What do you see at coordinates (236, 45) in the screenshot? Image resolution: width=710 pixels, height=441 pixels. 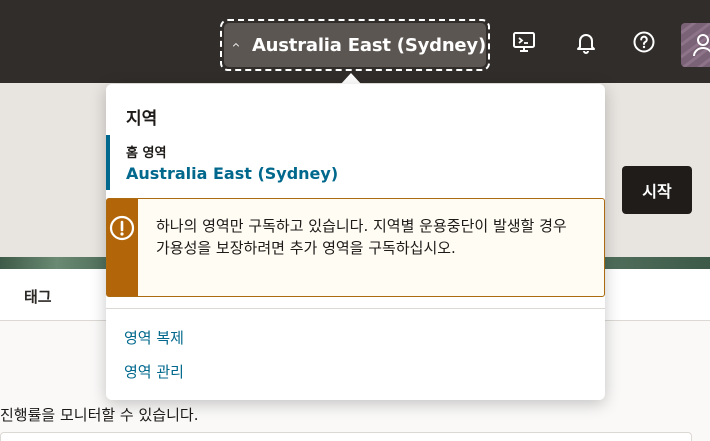 I see `chevron-up-icon` at bounding box center [236, 45].